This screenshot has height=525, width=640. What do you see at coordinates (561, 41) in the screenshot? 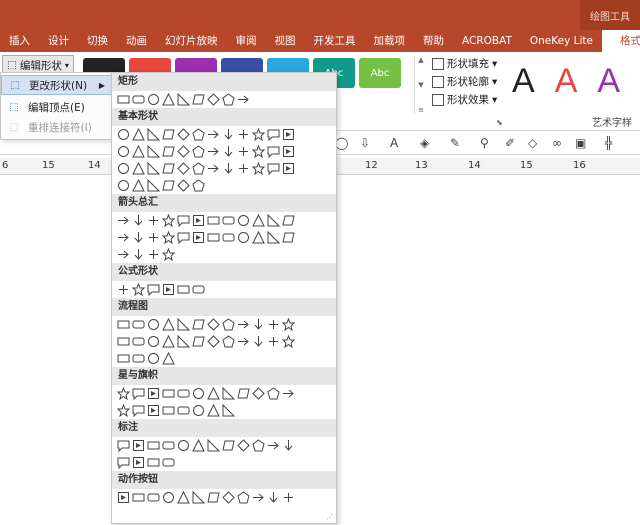
I see `tab-11: OneKey Lite` at bounding box center [561, 41].